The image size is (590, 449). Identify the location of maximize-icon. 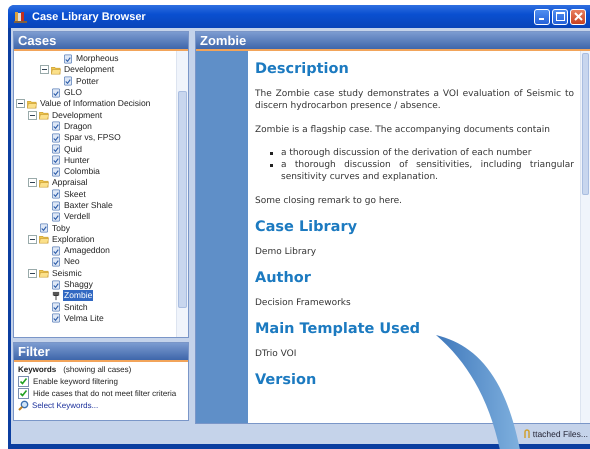
(560, 16).